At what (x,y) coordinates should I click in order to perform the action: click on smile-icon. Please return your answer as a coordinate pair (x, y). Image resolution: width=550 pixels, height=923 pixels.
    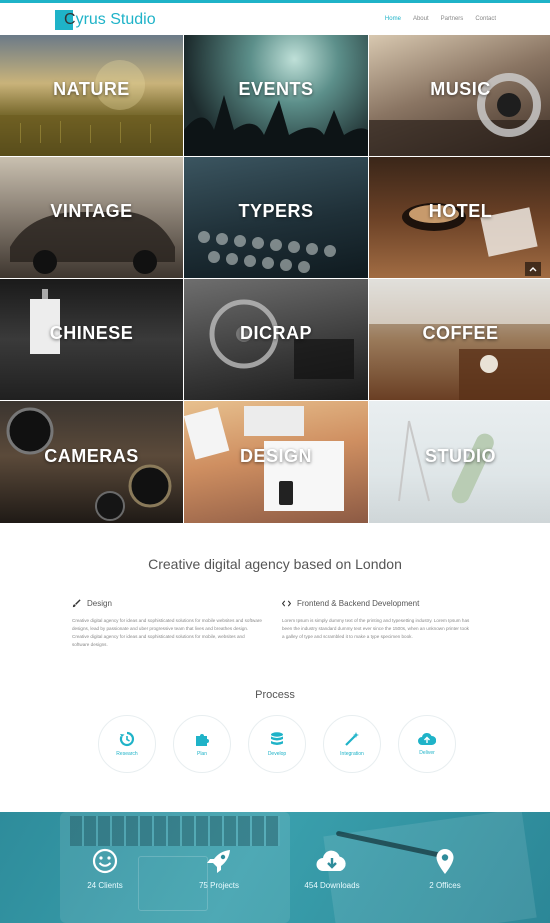
    Looking at the image, I should click on (105, 861).